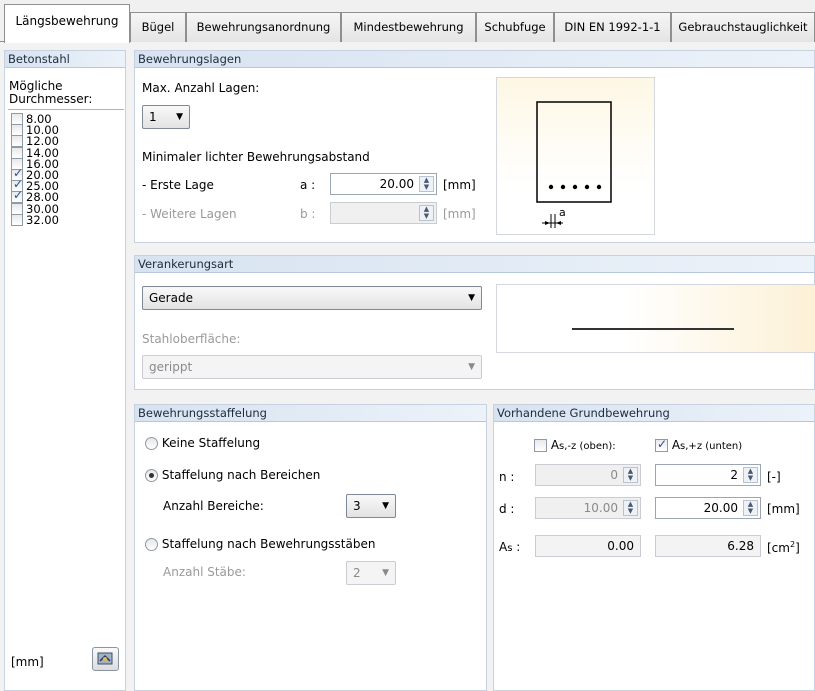 The height and width of the screenshot is (691, 815). I want to click on option-staffelung-bereiche: Staffelung nach Bereichen, so click(232, 475).